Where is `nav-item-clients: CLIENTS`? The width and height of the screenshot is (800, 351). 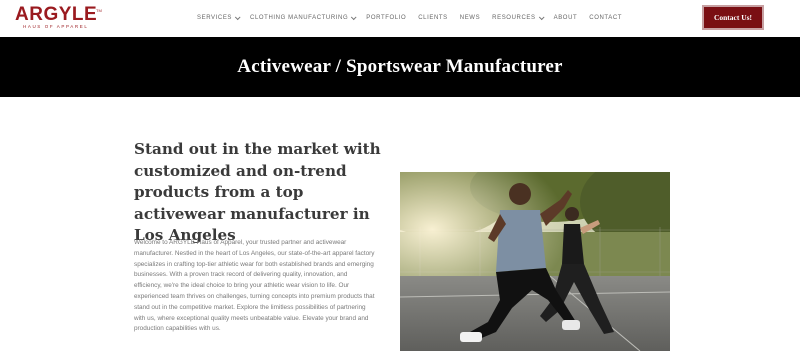
nav-item-clients: CLIENTS is located at coordinates (433, 18).